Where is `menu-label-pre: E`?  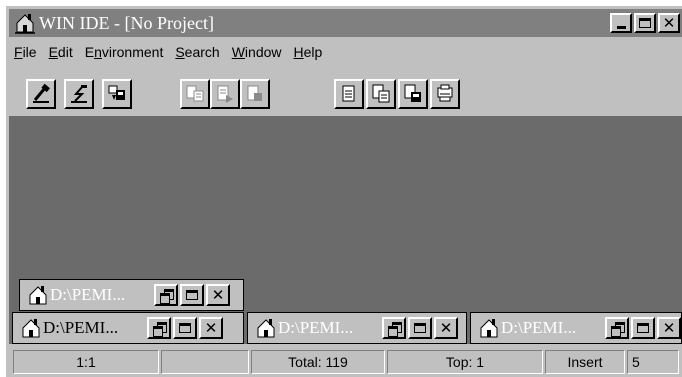 menu-label-pre: E is located at coordinates (89, 52).